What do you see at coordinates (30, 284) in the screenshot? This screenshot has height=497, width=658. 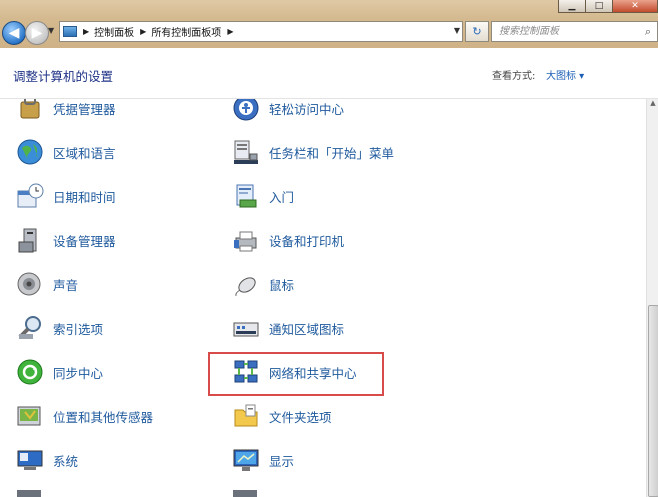 I see `sound-icon` at bounding box center [30, 284].